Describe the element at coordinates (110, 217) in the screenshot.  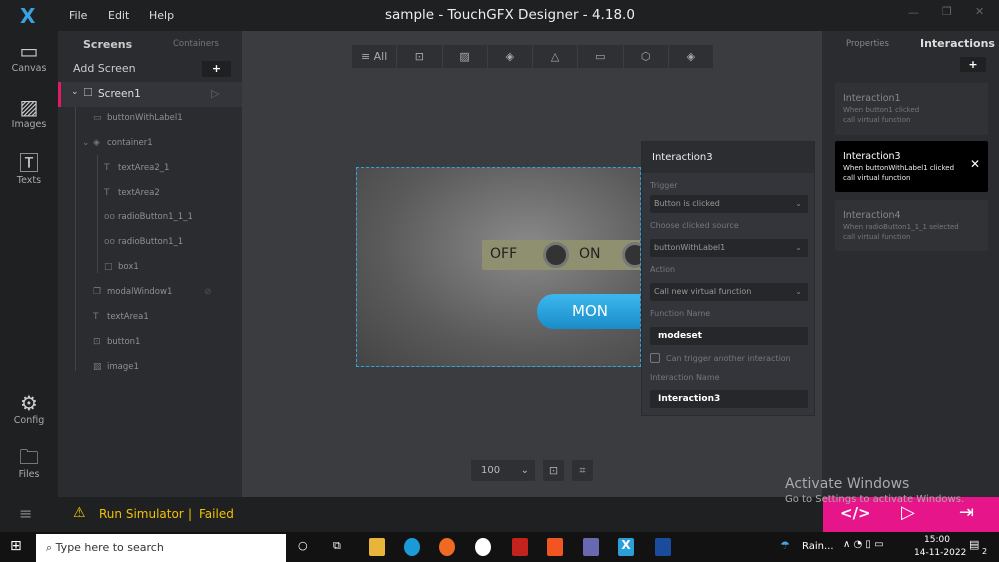
I see `radio-icon: oo` at that location.